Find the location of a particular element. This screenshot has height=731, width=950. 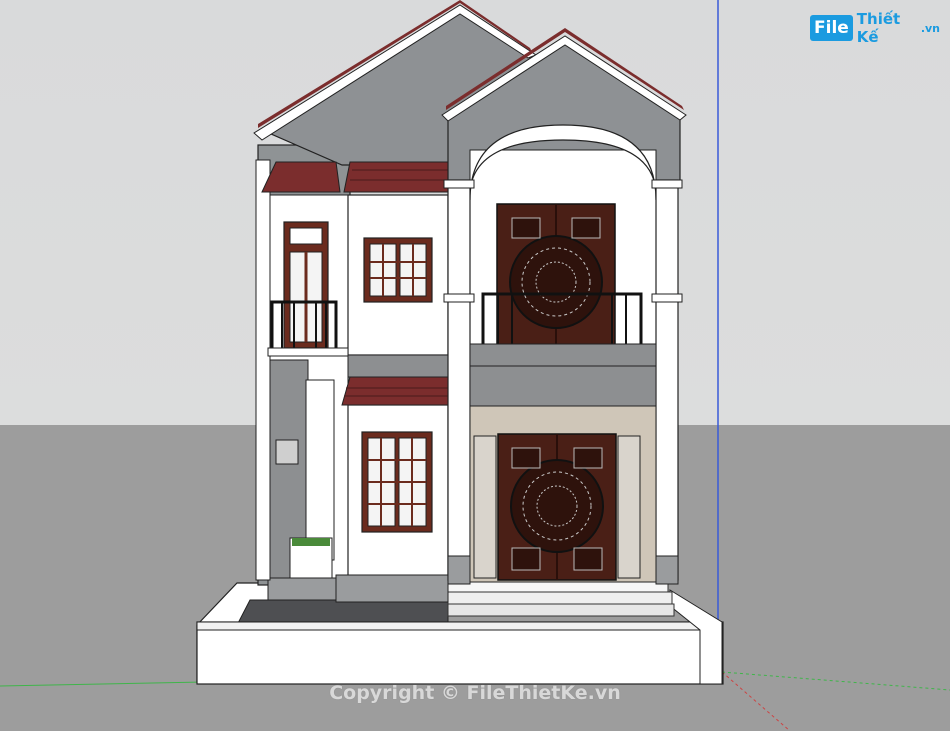

middle-wall-band is located at coordinates (398, 366).